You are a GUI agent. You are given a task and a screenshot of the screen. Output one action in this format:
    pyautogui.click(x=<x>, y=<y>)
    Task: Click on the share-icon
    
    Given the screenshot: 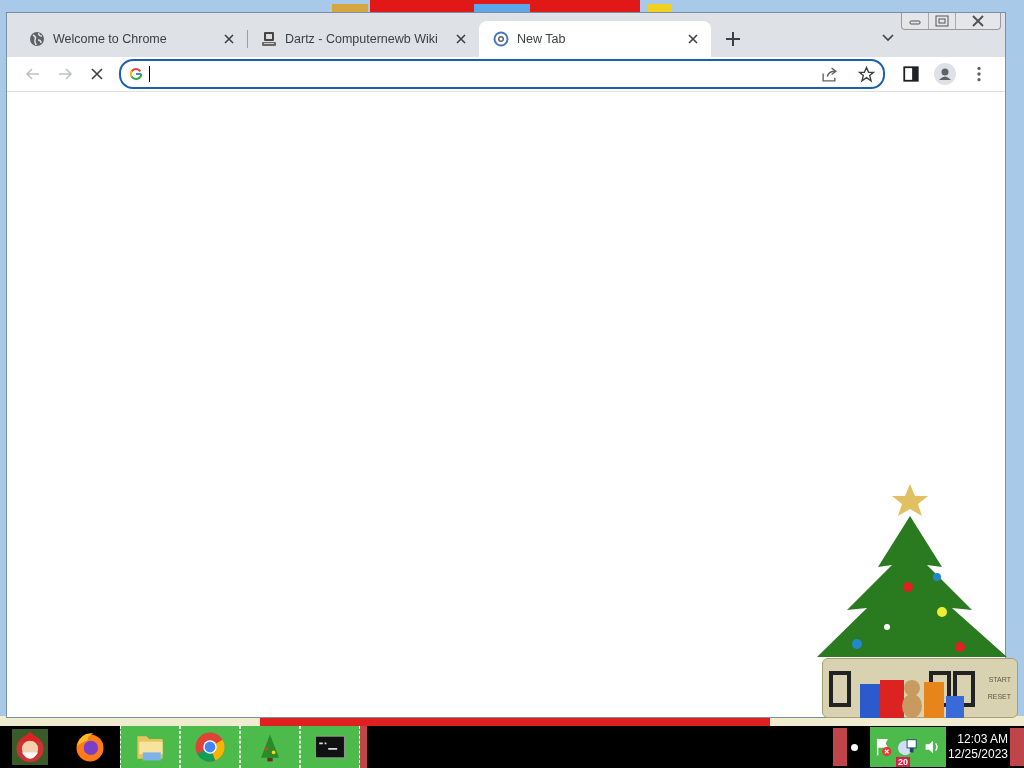 What is the action you would take?
    pyautogui.click(x=829, y=74)
    